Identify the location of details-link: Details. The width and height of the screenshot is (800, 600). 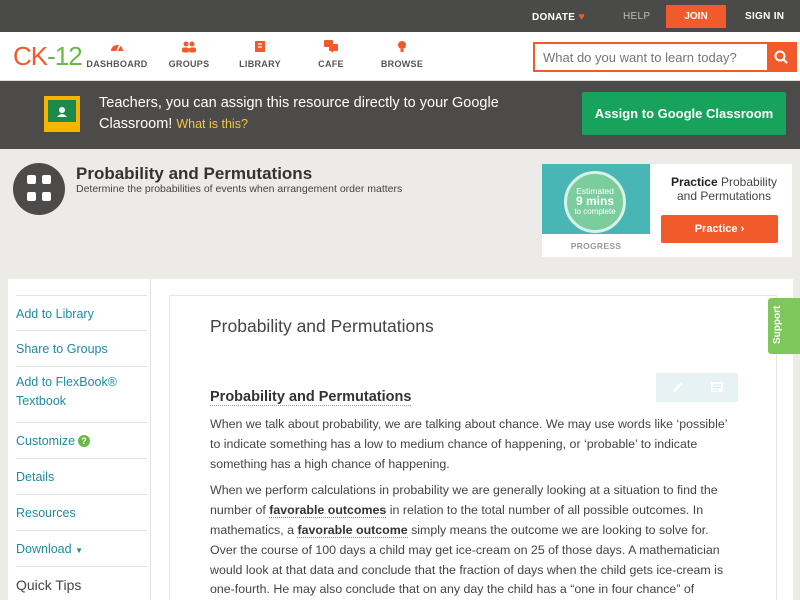
(81, 477).